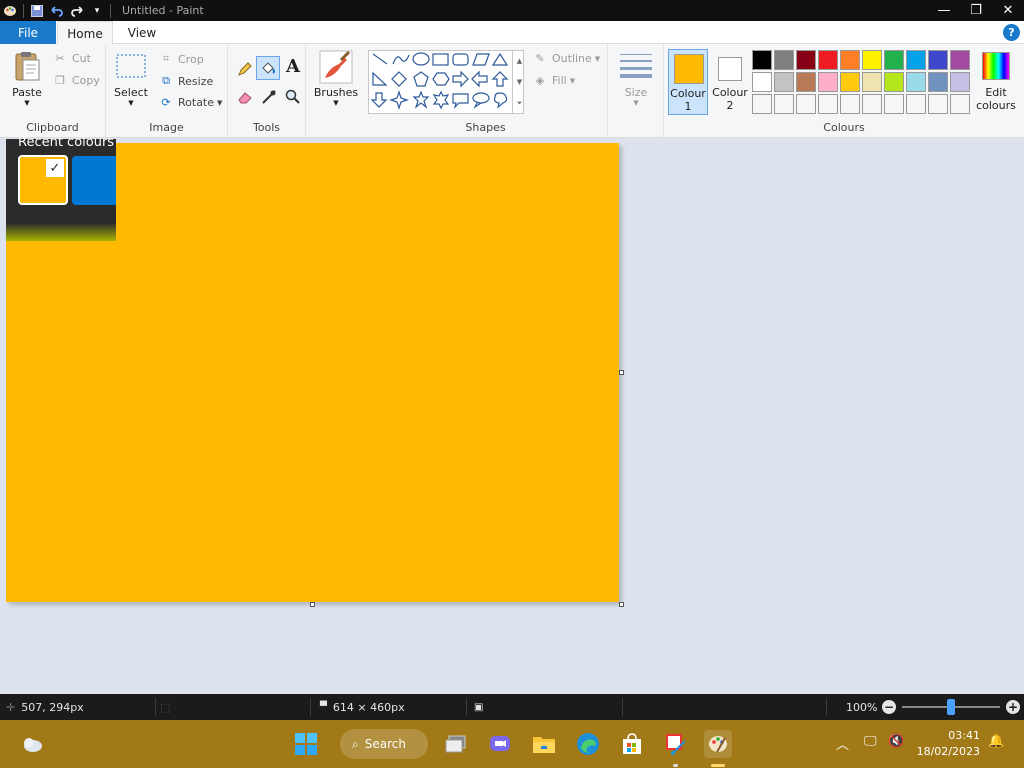 This screenshot has height=768, width=1024. What do you see at coordinates (621, 604) in the screenshot?
I see `resize-handle-corner` at bounding box center [621, 604].